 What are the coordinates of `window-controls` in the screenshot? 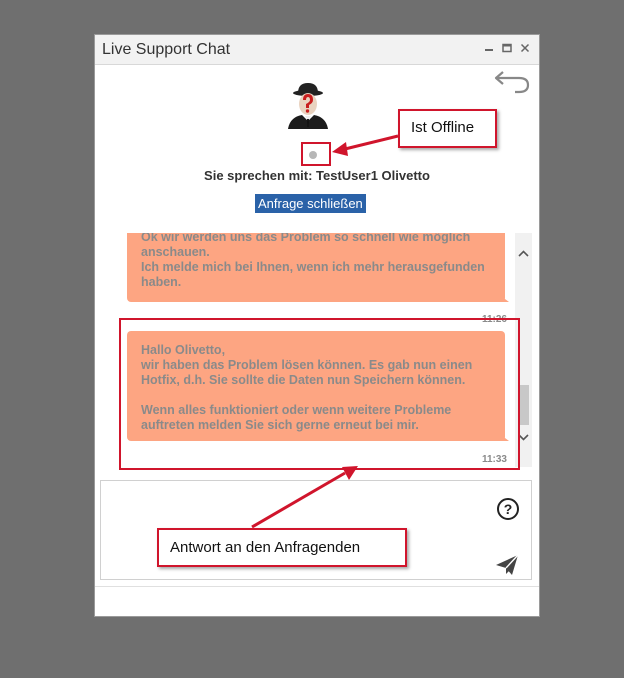 It's located at (507, 48).